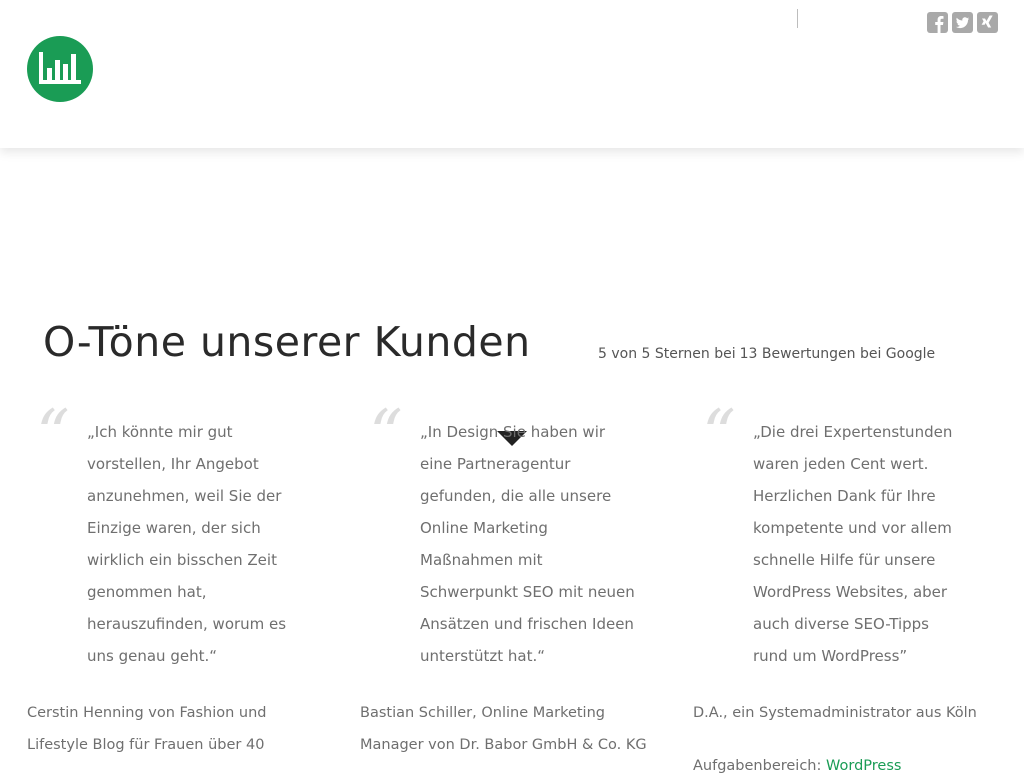  I want to click on area-link-wordpress: WordPress, so click(863, 766).